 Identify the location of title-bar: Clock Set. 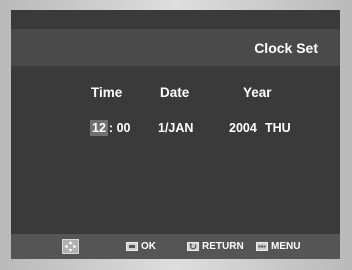
(175, 47).